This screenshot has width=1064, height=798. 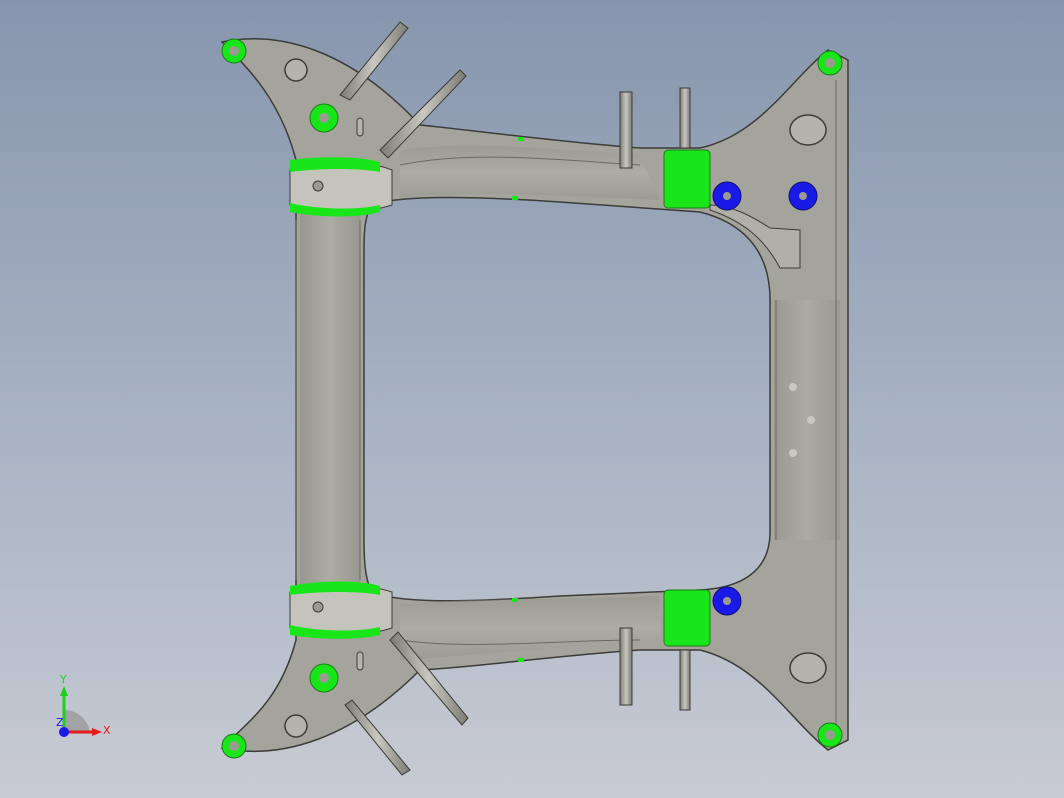 What do you see at coordinates (234, 51) in the screenshot?
I see `green-mount-ul` at bounding box center [234, 51].